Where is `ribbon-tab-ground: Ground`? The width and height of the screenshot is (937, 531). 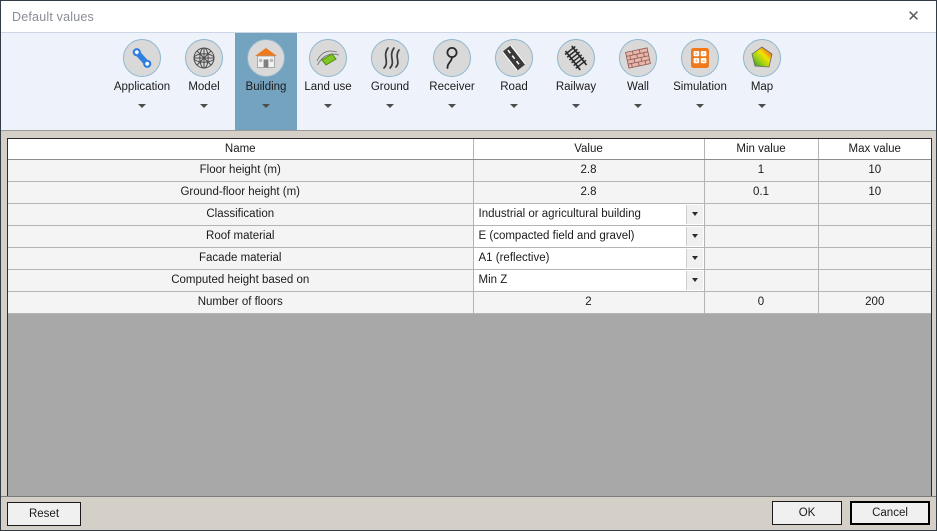 ribbon-tab-ground: Ground is located at coordinates (390, 81).